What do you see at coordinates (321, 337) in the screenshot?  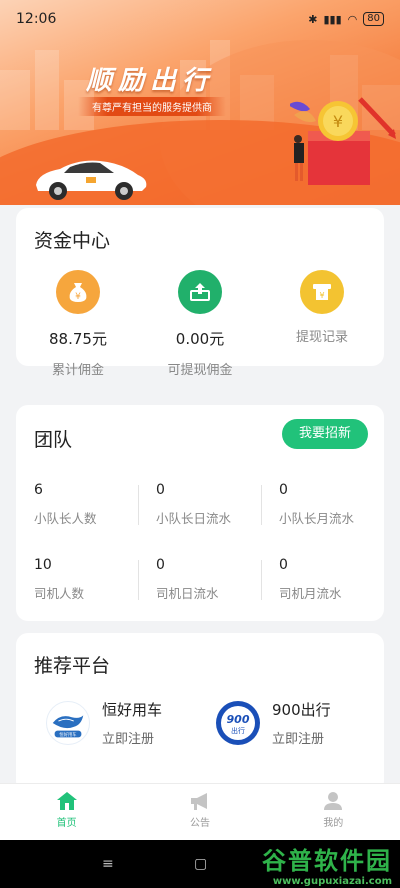 I see `withdraw-record-label: 提现记录` at bounding box center [321, 337].